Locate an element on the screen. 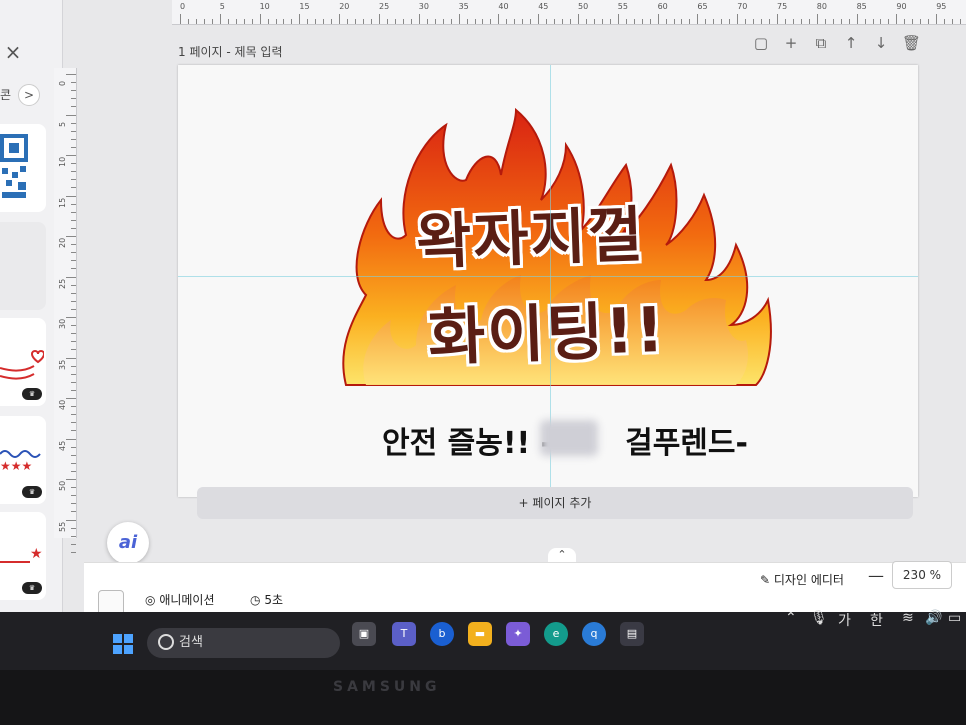  design-headline-line1: 왁자지껄 is located at coordinates (531, 233).